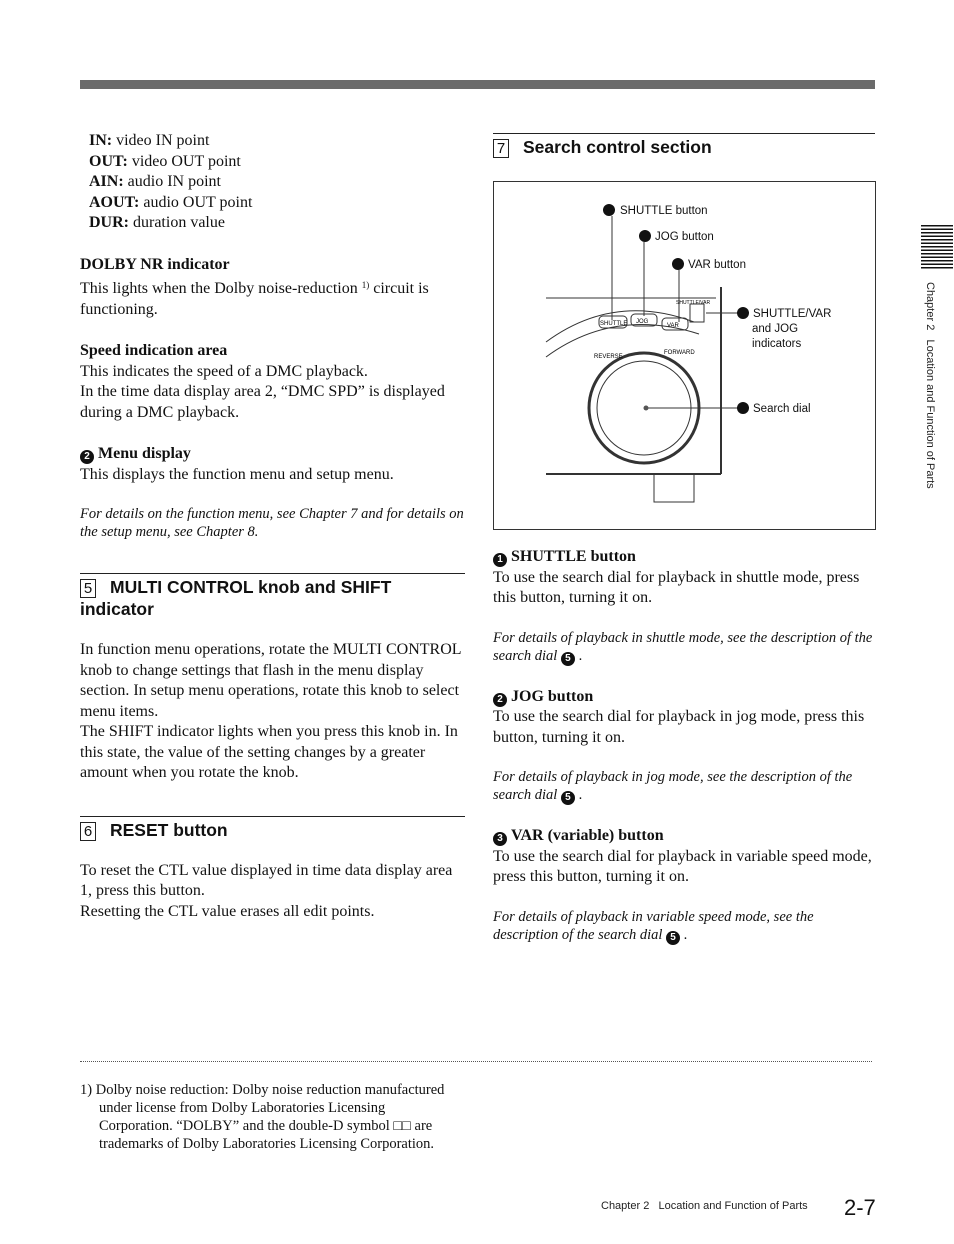  Describe the element at coordinates (609, 210) in the screenshot. I see `number-1-icon` at that location.